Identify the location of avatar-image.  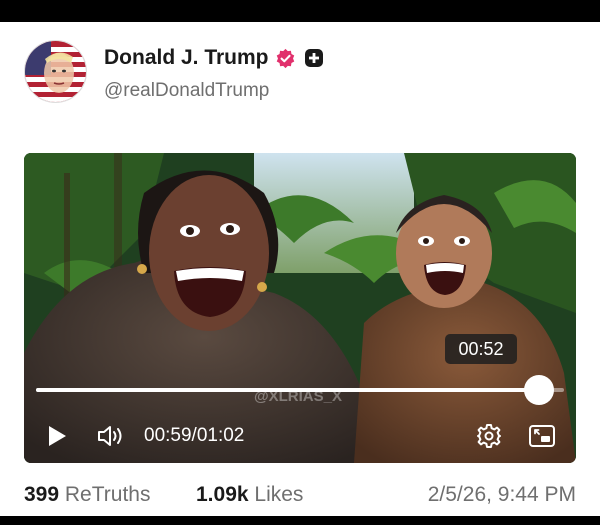
(55, 71).